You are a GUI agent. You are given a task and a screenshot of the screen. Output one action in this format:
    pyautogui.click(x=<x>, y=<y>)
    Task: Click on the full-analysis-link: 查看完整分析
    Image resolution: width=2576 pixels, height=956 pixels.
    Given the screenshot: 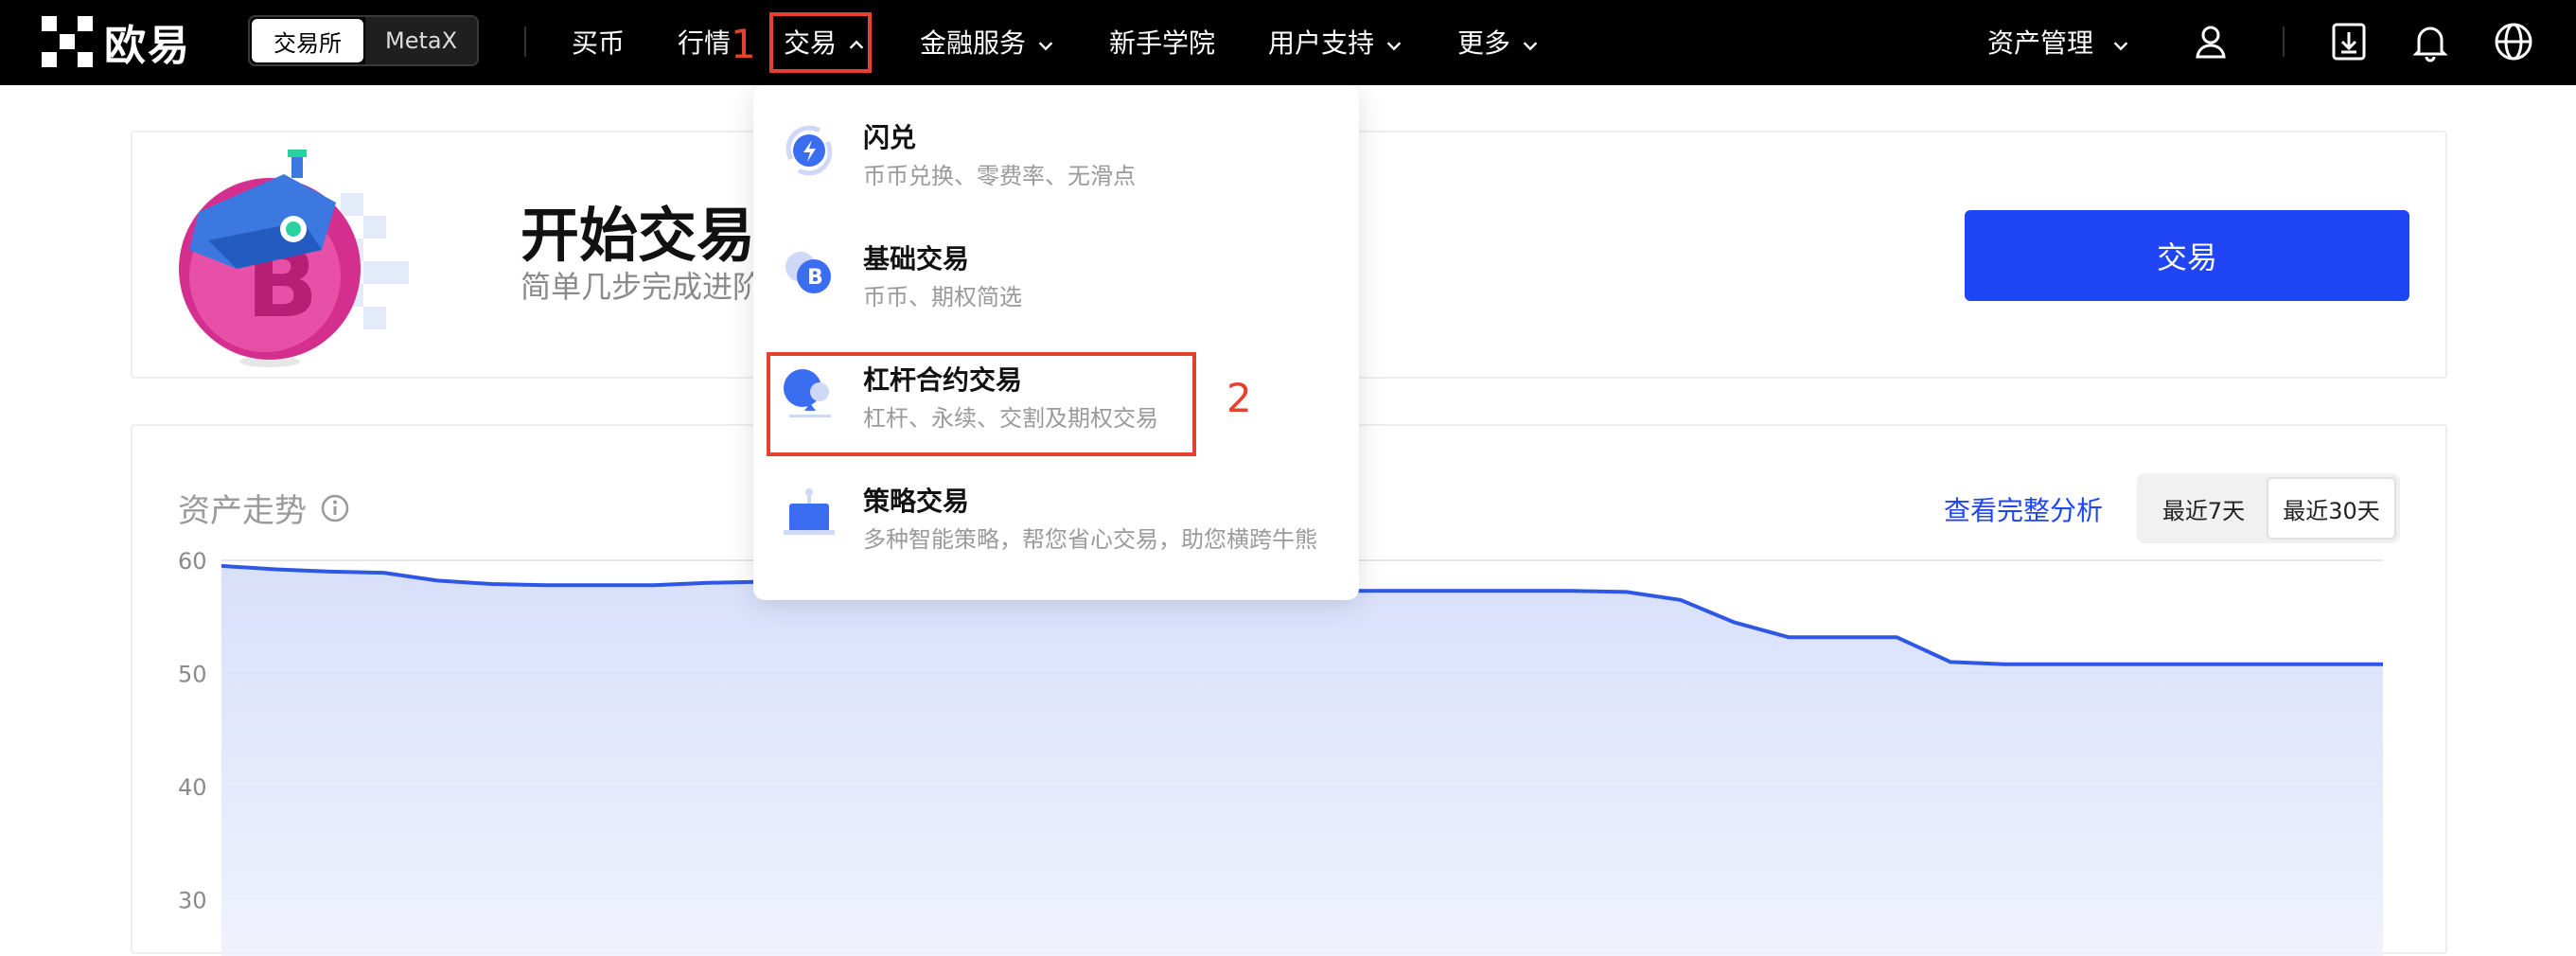 What is the action you would take?
    pyautogui.click(x=2023, y=509)
    